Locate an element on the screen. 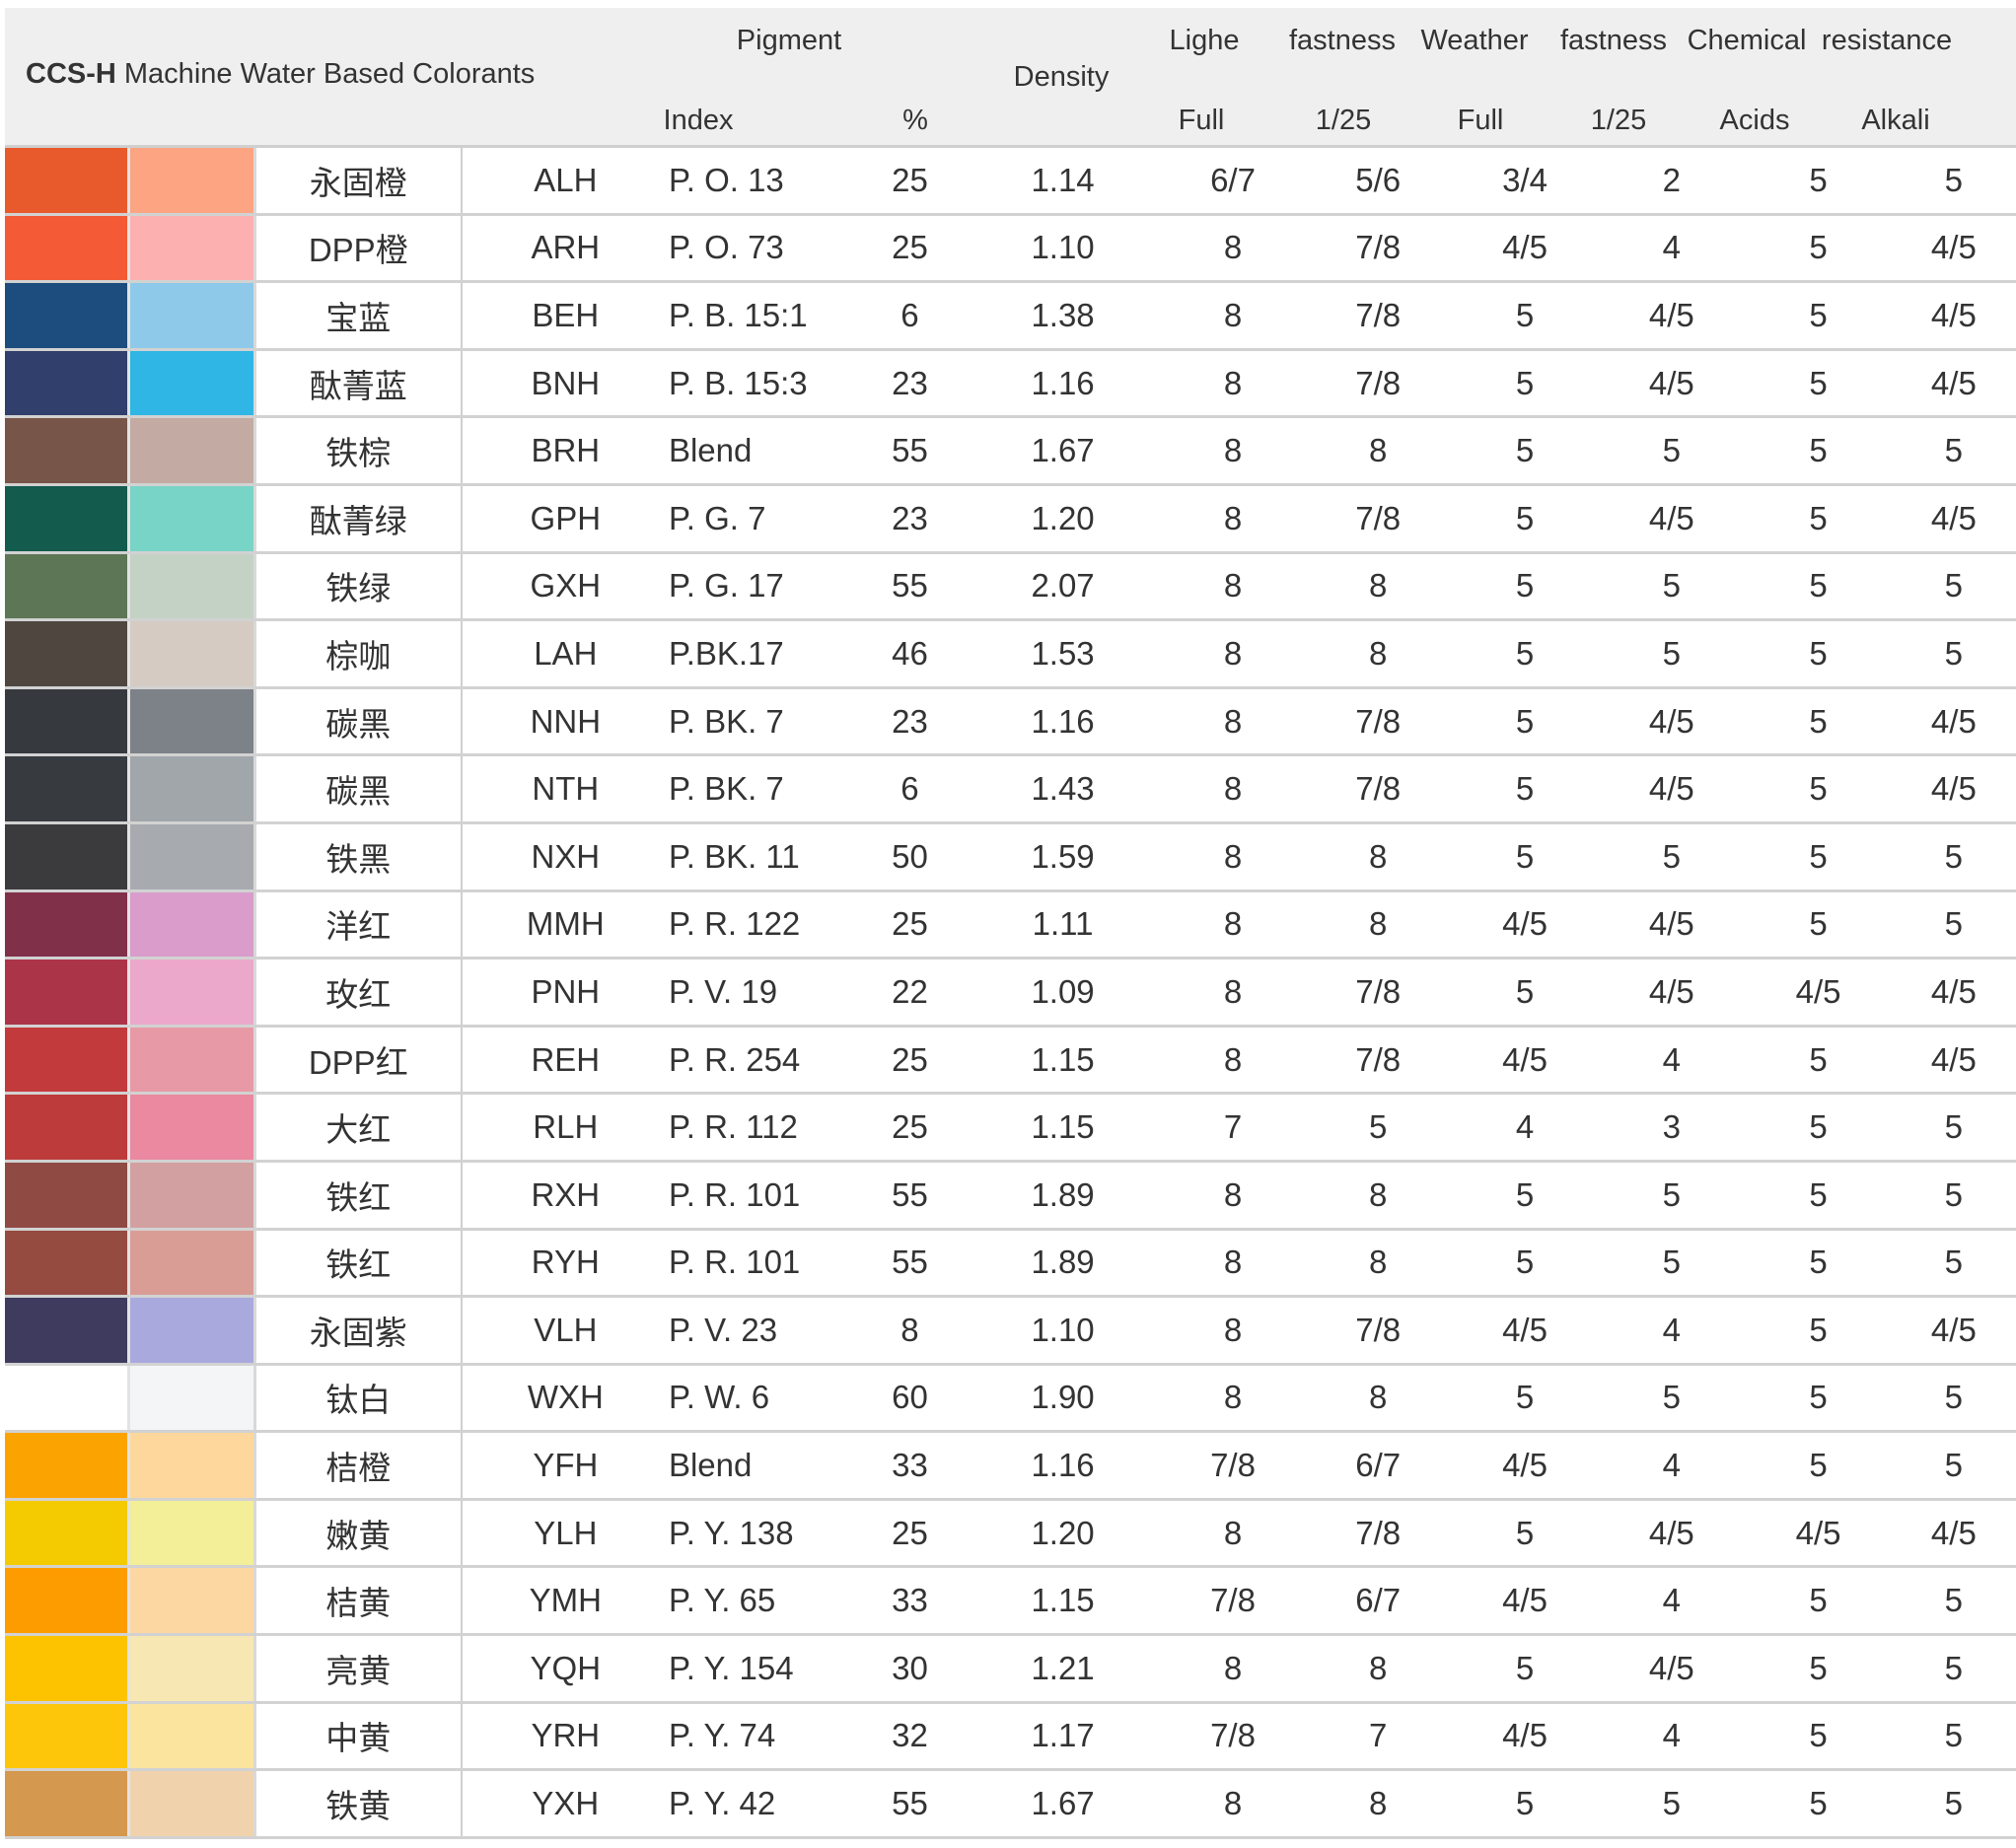 This screenshot has width=2016, height=1848. light-fastness-ratio: 7 is located at coordinates (1378, 1737).